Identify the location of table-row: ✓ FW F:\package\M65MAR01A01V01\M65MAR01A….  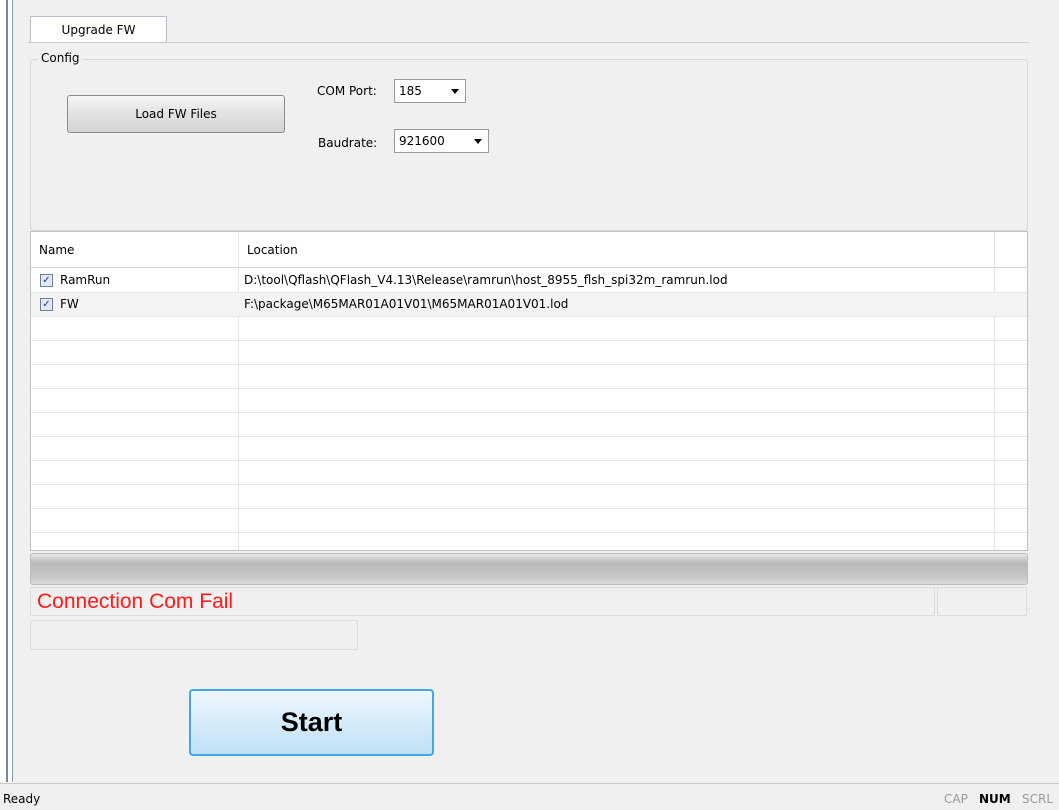
(529, 305).